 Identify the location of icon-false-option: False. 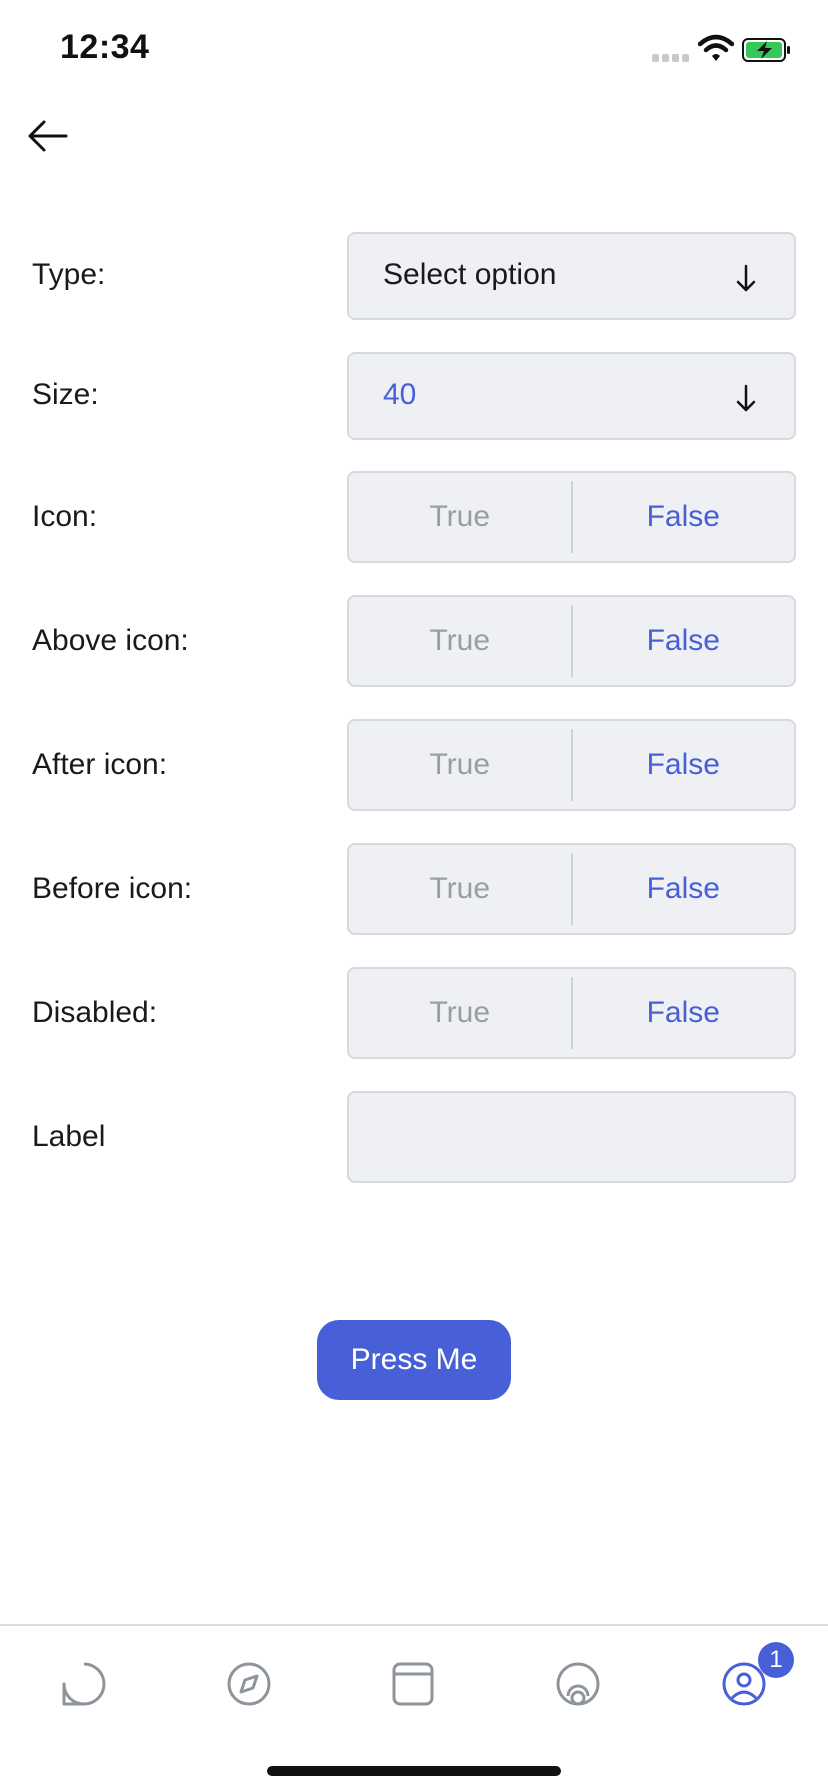
(684, 517).